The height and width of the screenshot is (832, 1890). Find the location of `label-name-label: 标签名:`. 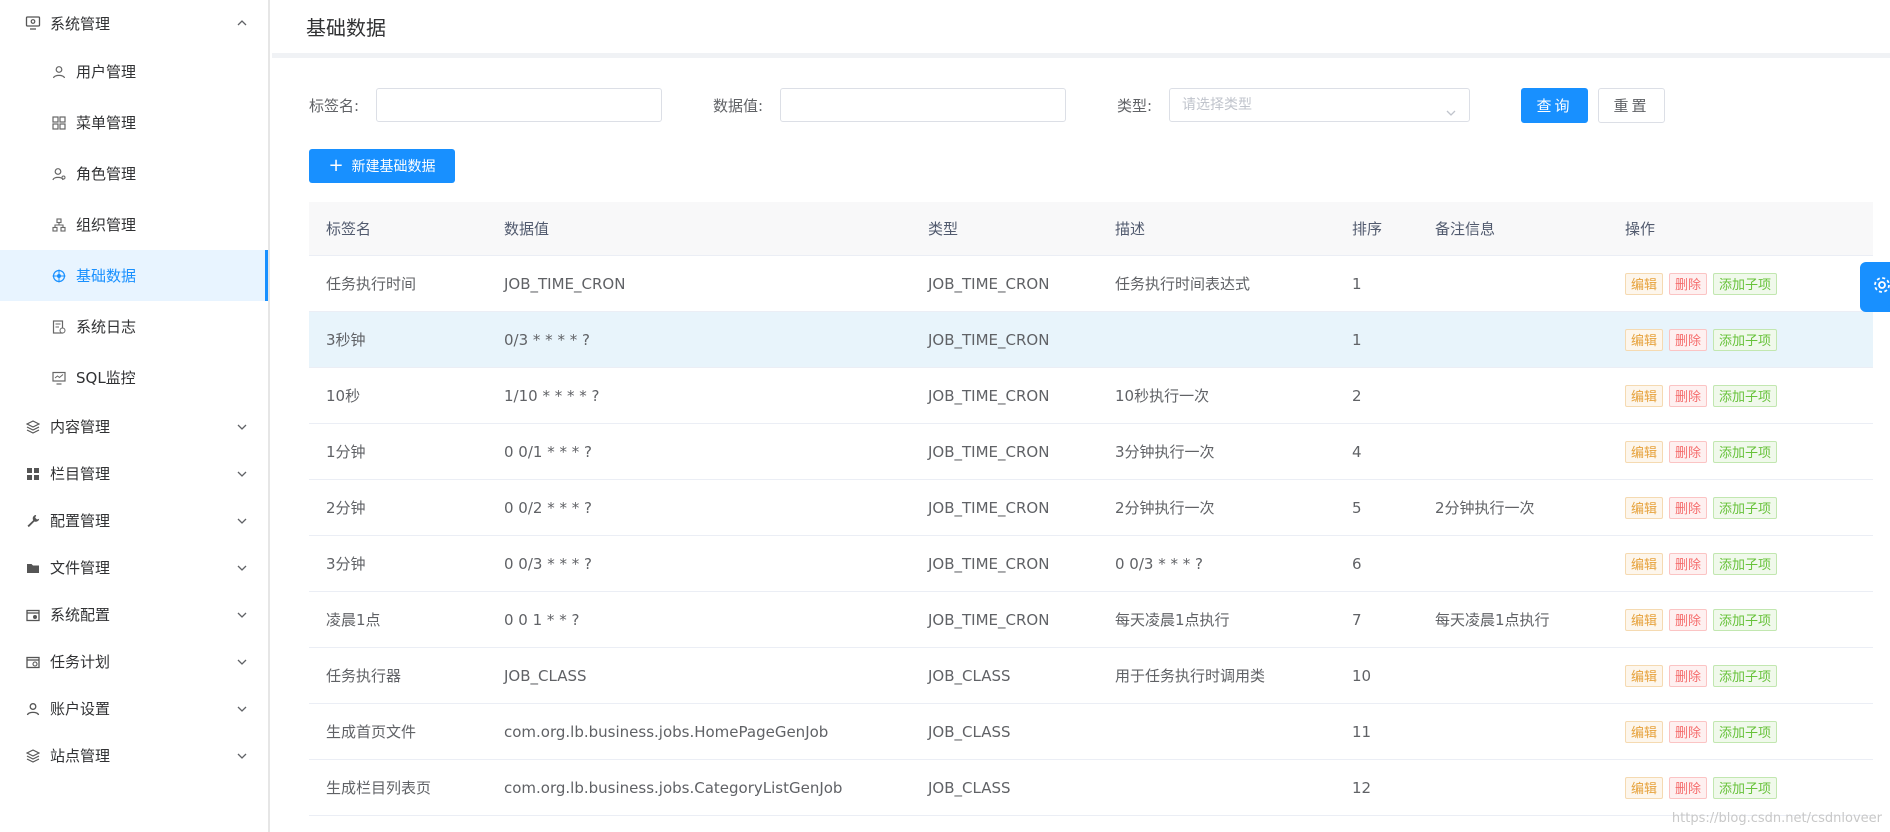

label-name-label: 标签名: is located at coordinates (334, 106).